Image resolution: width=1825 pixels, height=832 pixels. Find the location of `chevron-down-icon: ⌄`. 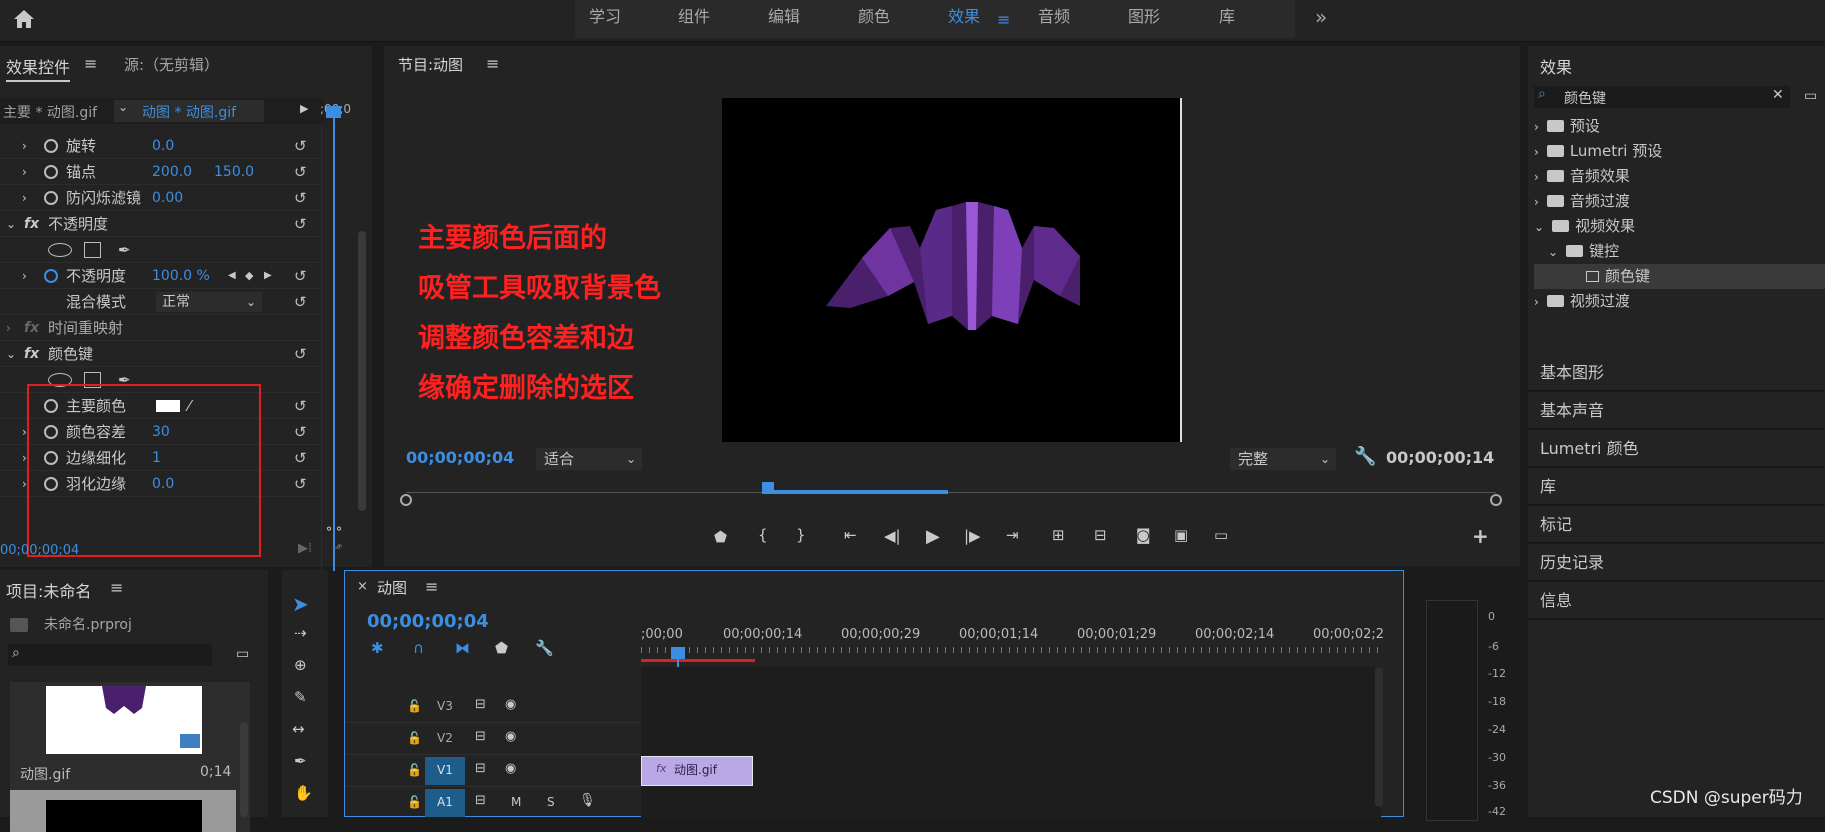

chevron-down-icon: ⌄ is located at coordinates (11, 354).